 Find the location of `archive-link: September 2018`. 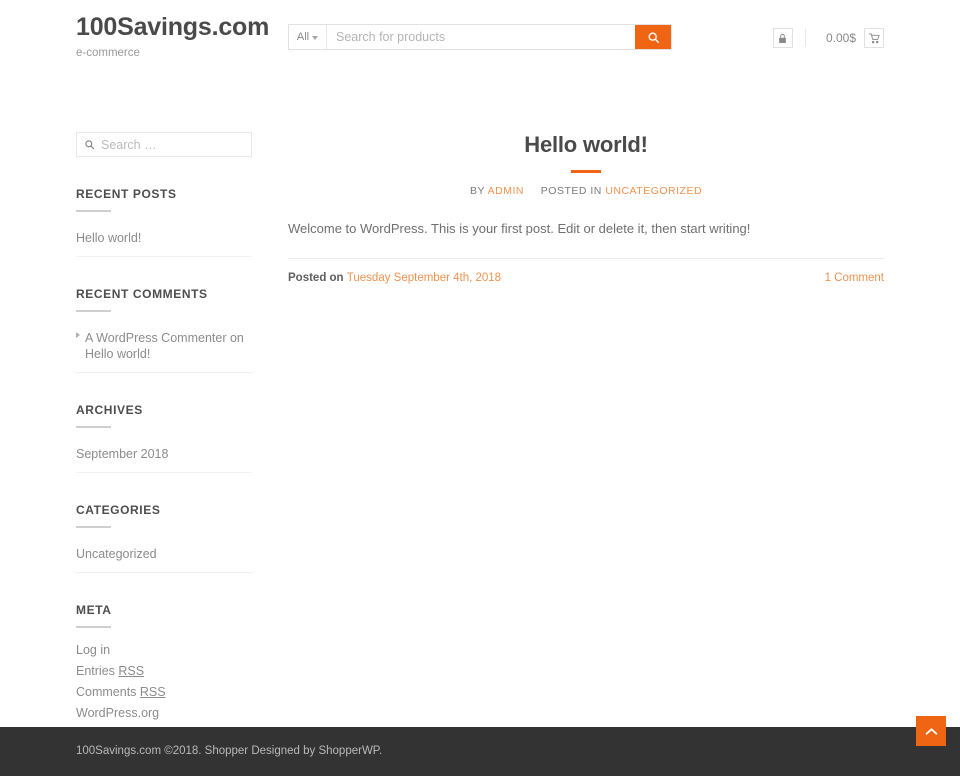

archive-link: September 2018 is located at coordinates (122, 454).